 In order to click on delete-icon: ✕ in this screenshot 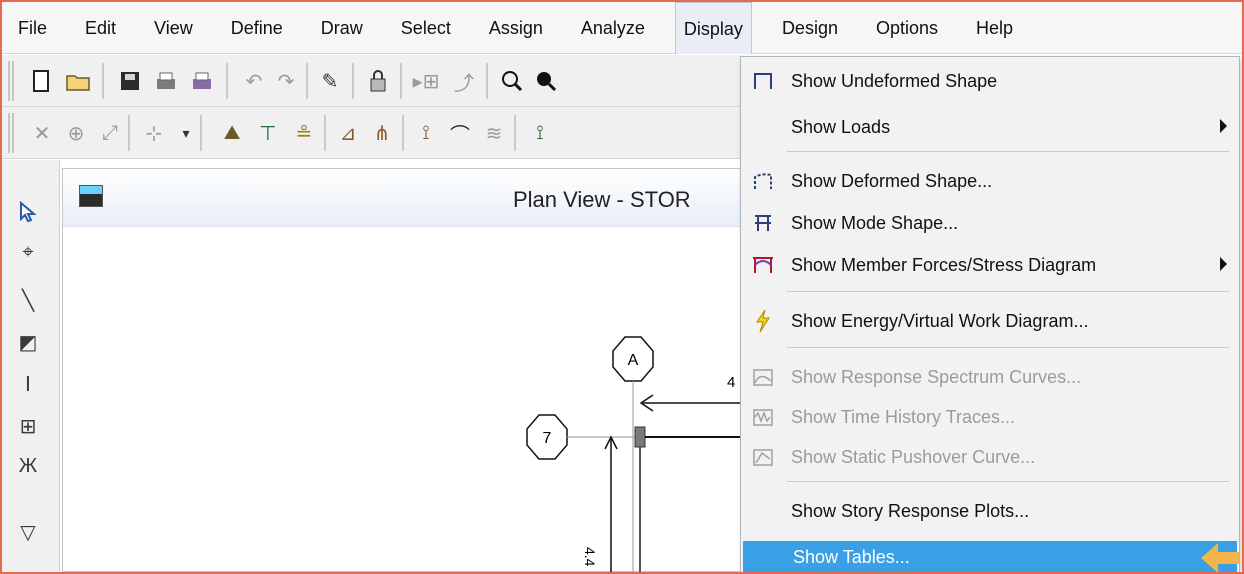, I will do `click(42, 133)`.